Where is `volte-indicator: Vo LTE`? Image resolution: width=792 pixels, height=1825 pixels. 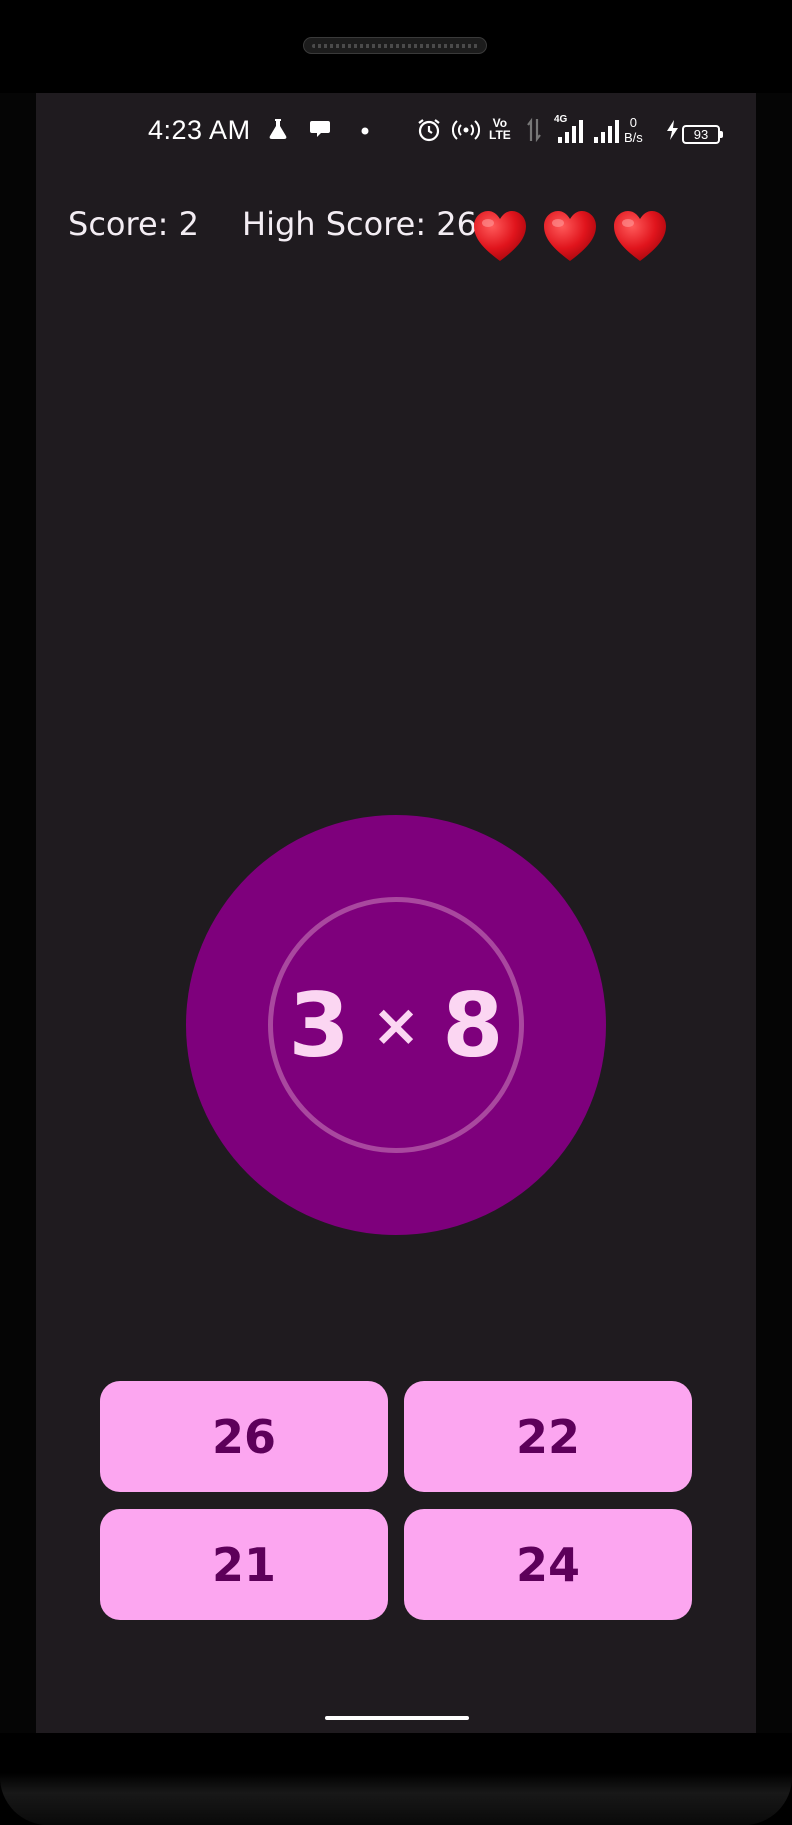 volte-indicator: Vo LTE is located at coordinates (500, 129).